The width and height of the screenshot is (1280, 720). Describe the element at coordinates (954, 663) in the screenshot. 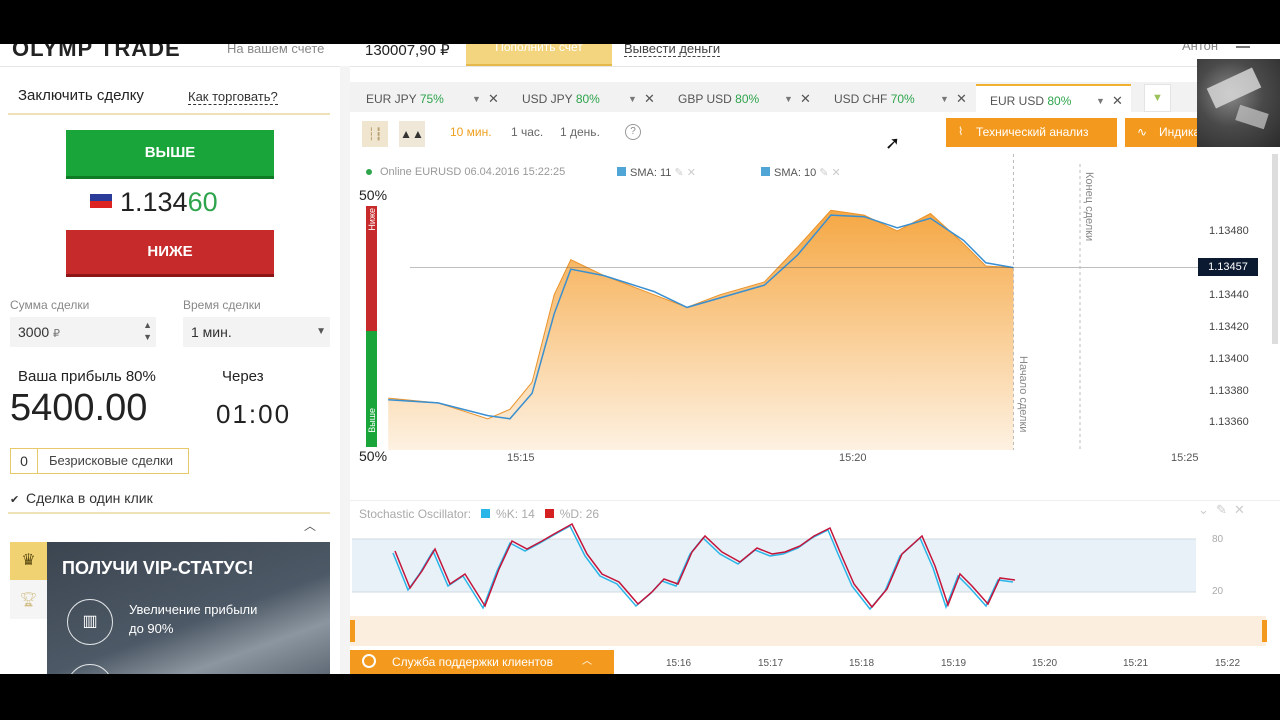

I see `nav-time: 15:19` at that location.